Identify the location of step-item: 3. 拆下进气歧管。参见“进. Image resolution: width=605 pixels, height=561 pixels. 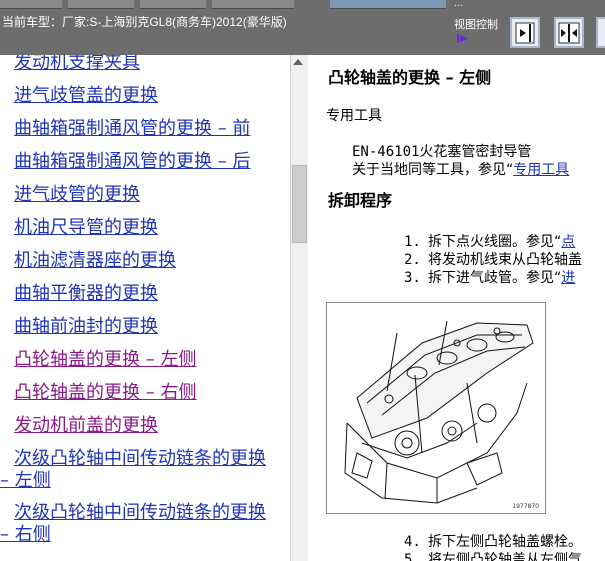
(490, 278).